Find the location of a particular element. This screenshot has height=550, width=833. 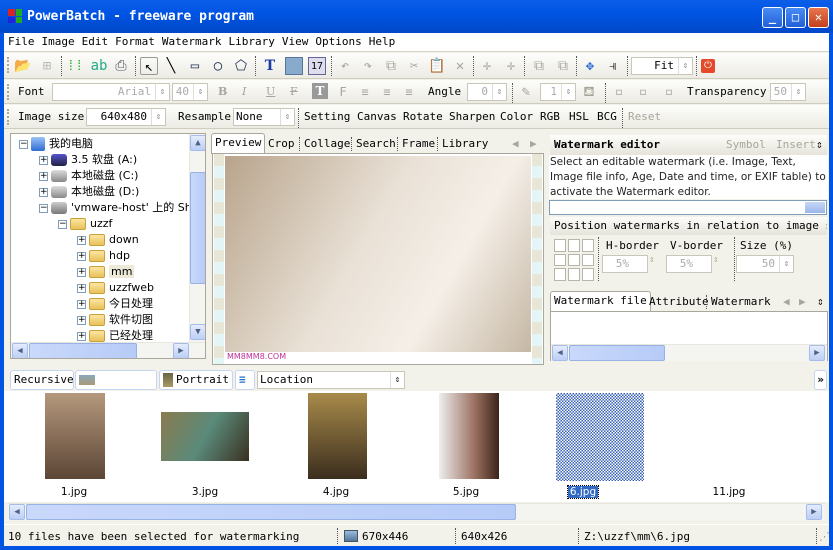

align-icon: ⫣ is located at coordinates (613, 66).